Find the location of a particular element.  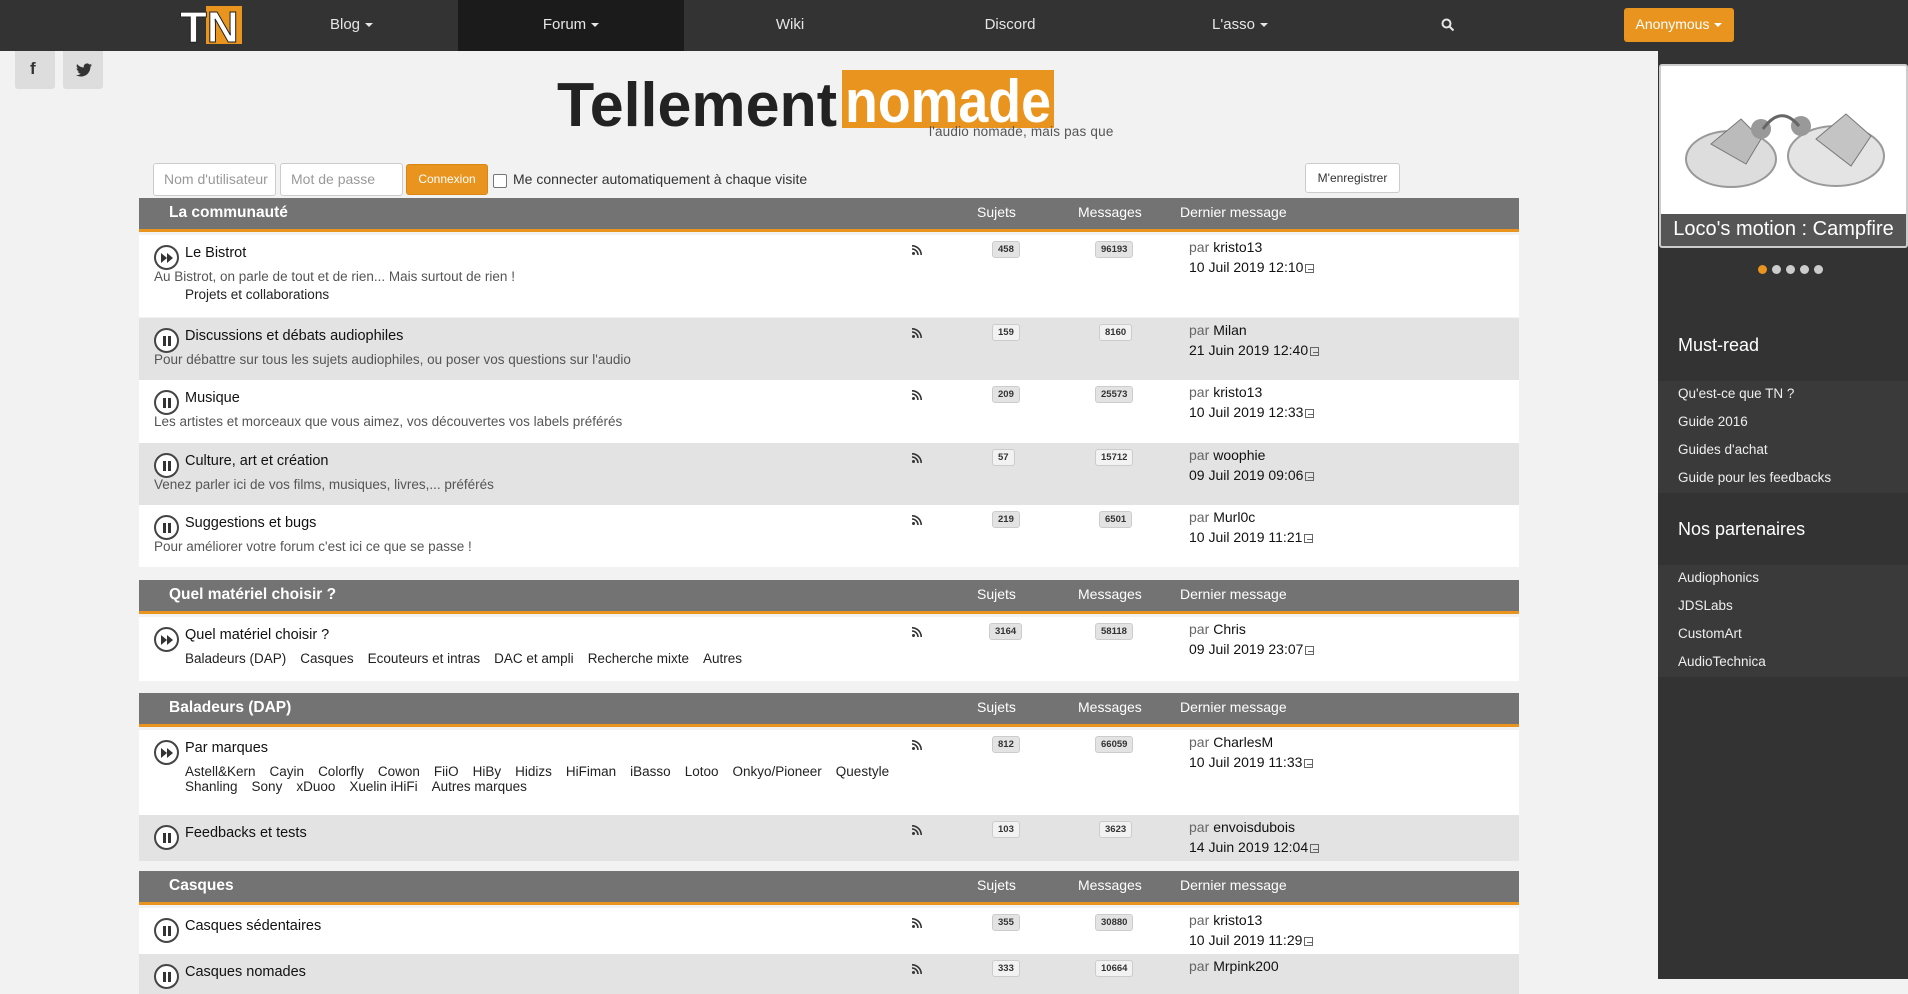

subforum-link: Sony is located at coordinates (267, 786).